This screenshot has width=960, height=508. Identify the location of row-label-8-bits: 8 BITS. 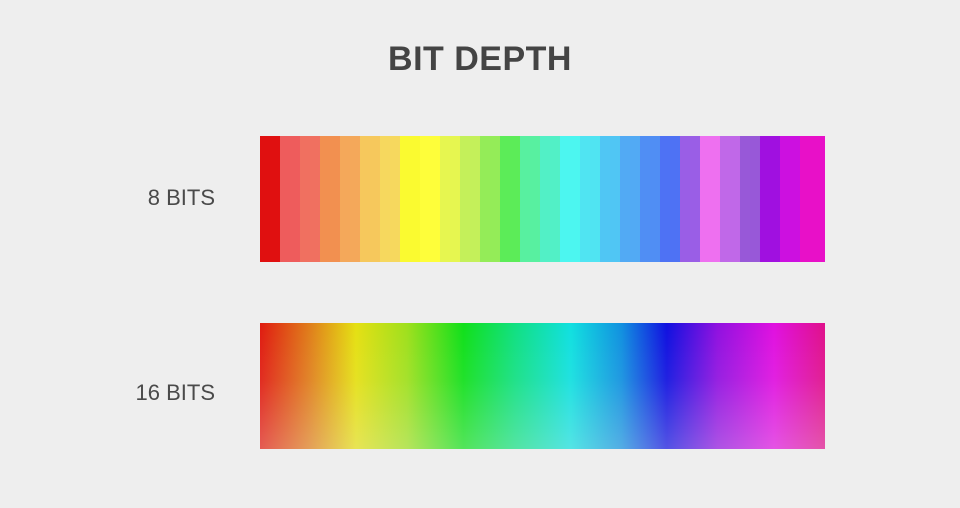
(181, 197).